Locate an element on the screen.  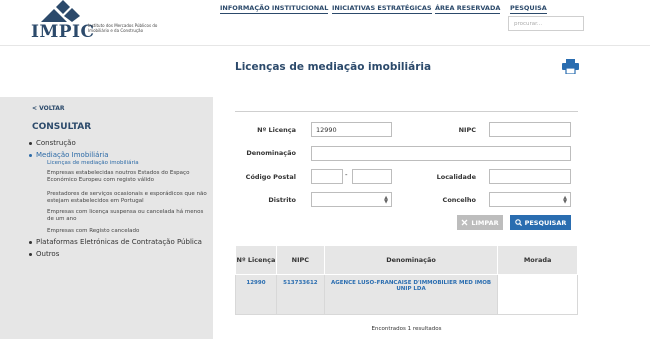
nipc-input is located at coordinates (530, 129).